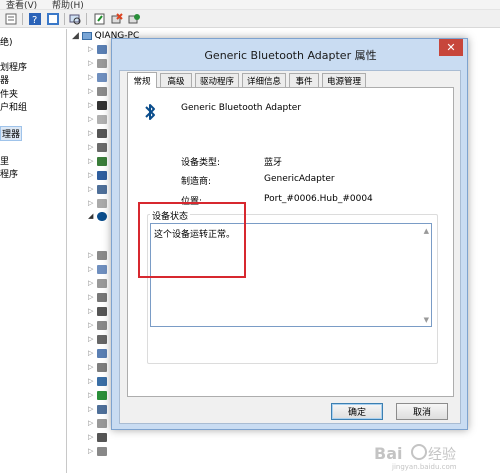  I want to click on view-icon, so click(53, 19).